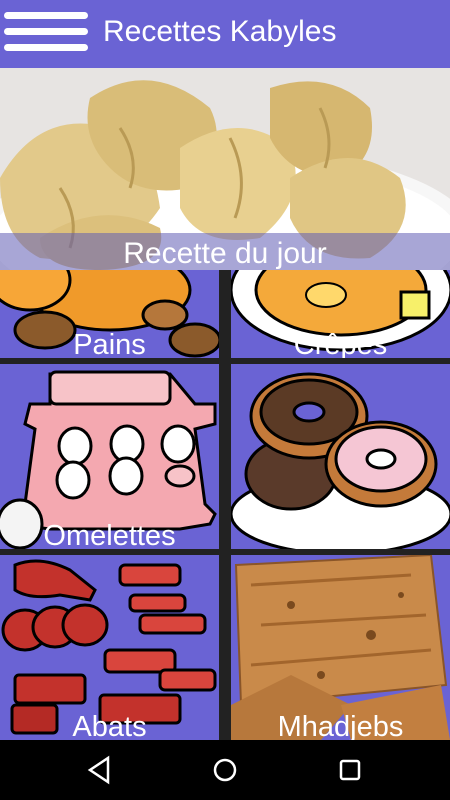 Image resolution: width=450 pixels, height=800 pixels. What do you see at coordinates (109, 343) in the screenshot?
I see `category-label: Pains` at bounding box center [109, 343].